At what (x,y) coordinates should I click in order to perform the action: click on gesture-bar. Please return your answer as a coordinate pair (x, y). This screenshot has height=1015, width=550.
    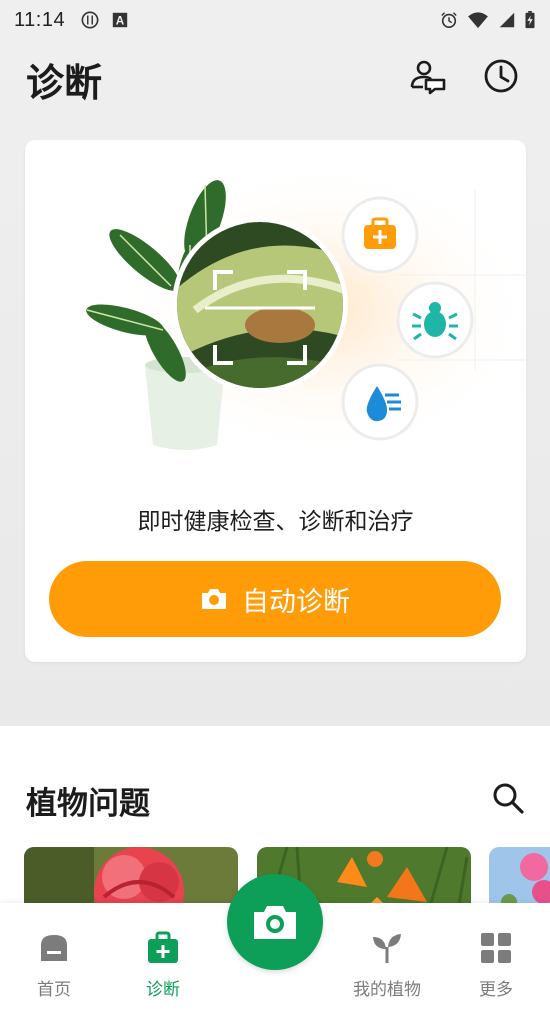
    Looking at the image, I should click on (275, 1012).